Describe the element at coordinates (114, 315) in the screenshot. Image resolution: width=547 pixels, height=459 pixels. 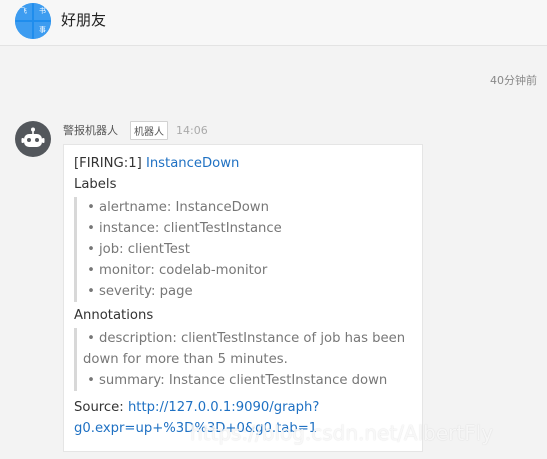
I see `annotations-heading: Annotations` at that location.